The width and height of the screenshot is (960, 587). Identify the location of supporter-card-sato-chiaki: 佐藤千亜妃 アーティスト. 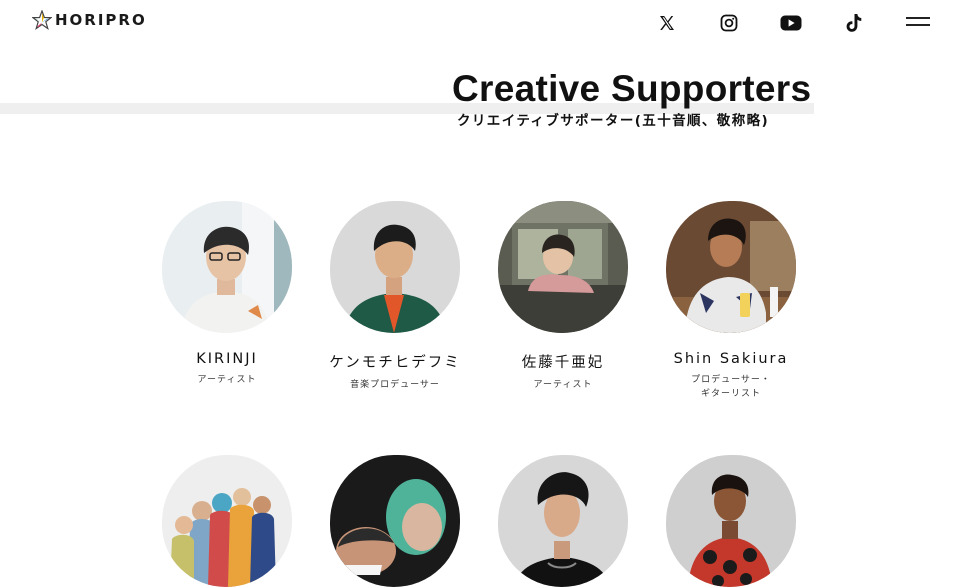
(563, 296).